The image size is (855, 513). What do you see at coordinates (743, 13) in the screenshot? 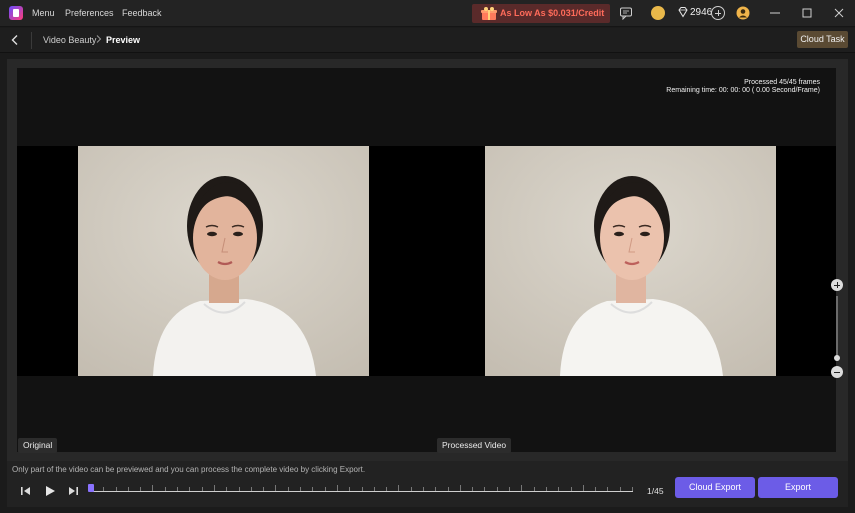
I see `user-avatar-icon` at bounding box center [743, 13].